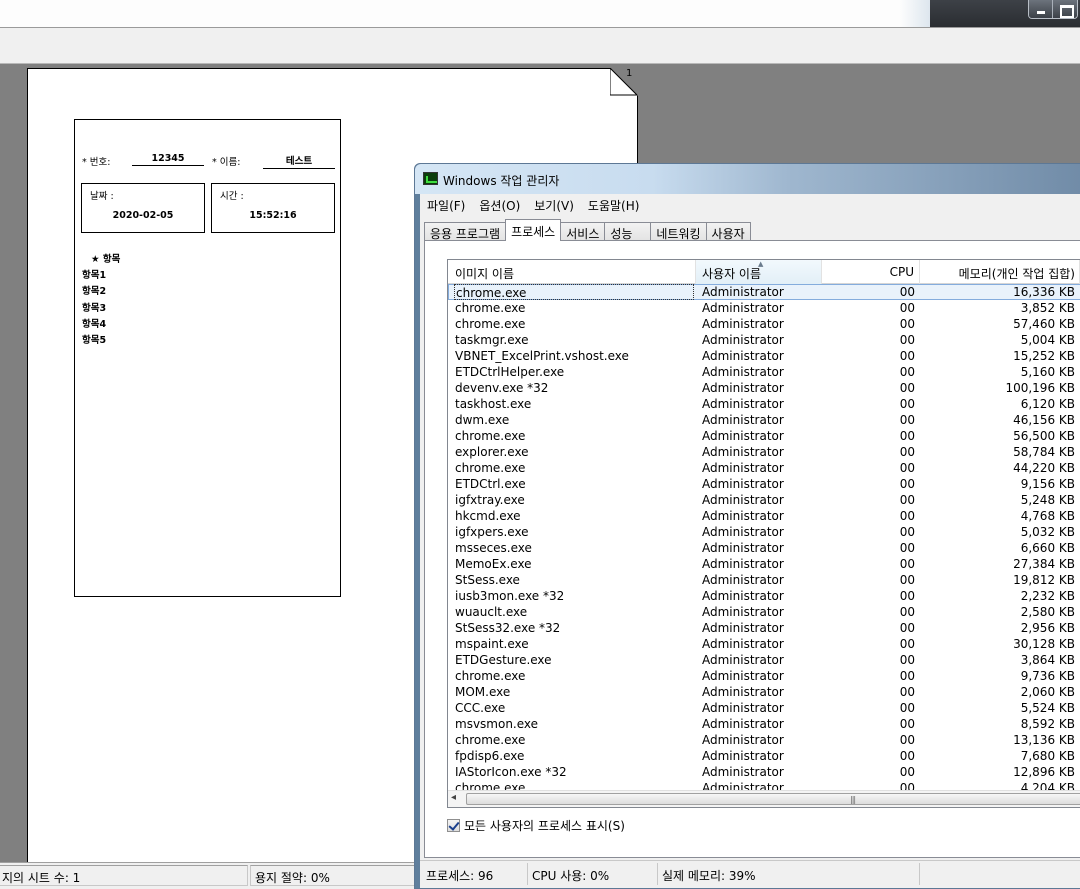 This screenshot has height=889, width=1080. I want to click on process-row: mspaint.exe Administrator 00 30,128 KB, so click(764, 644).